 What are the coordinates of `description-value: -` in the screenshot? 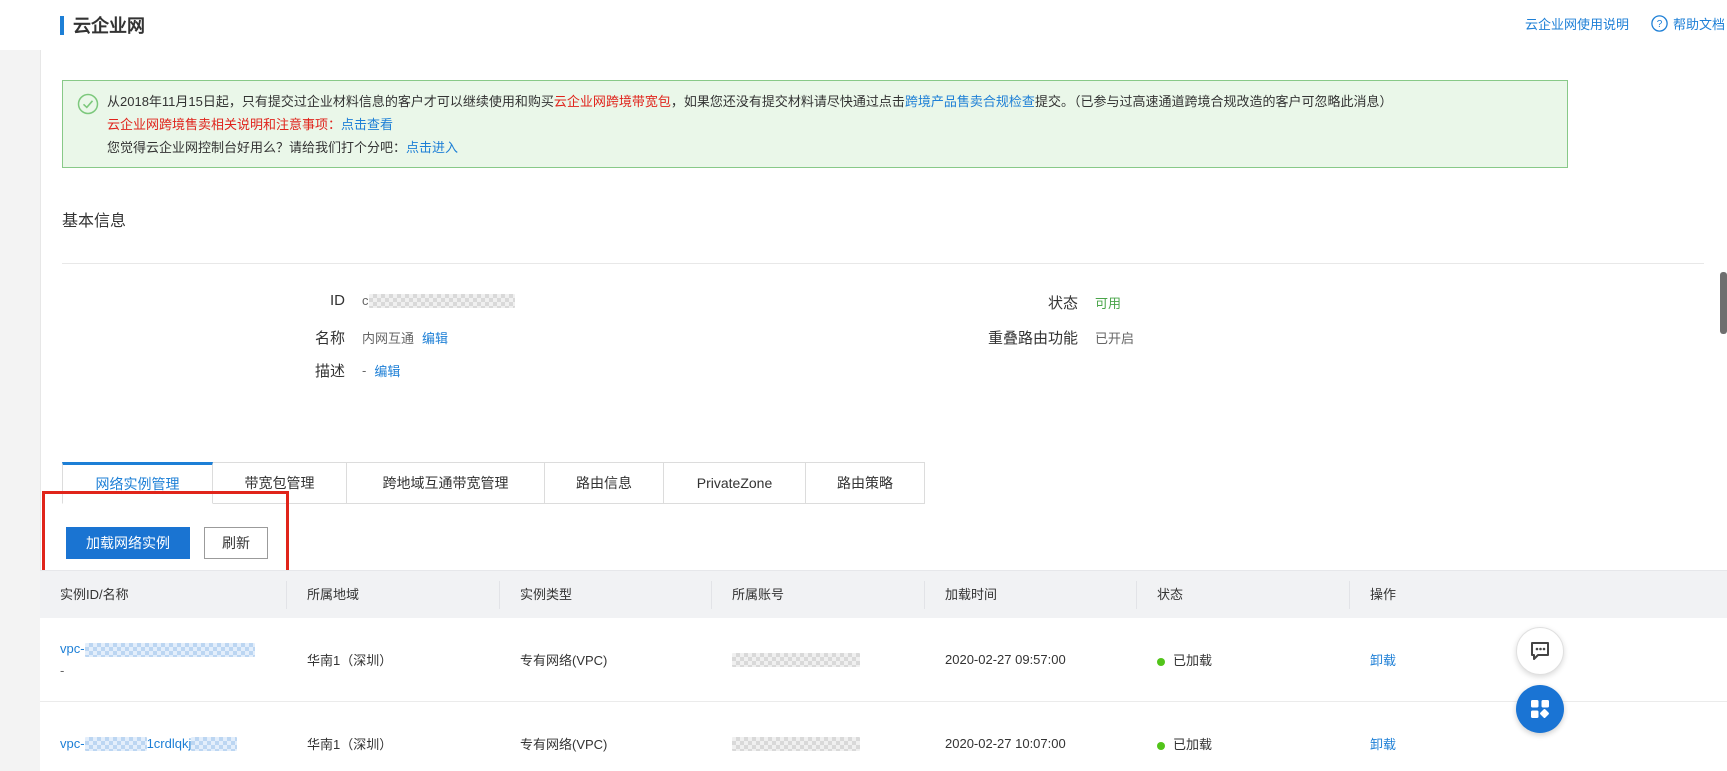 It's located at (364, 370).